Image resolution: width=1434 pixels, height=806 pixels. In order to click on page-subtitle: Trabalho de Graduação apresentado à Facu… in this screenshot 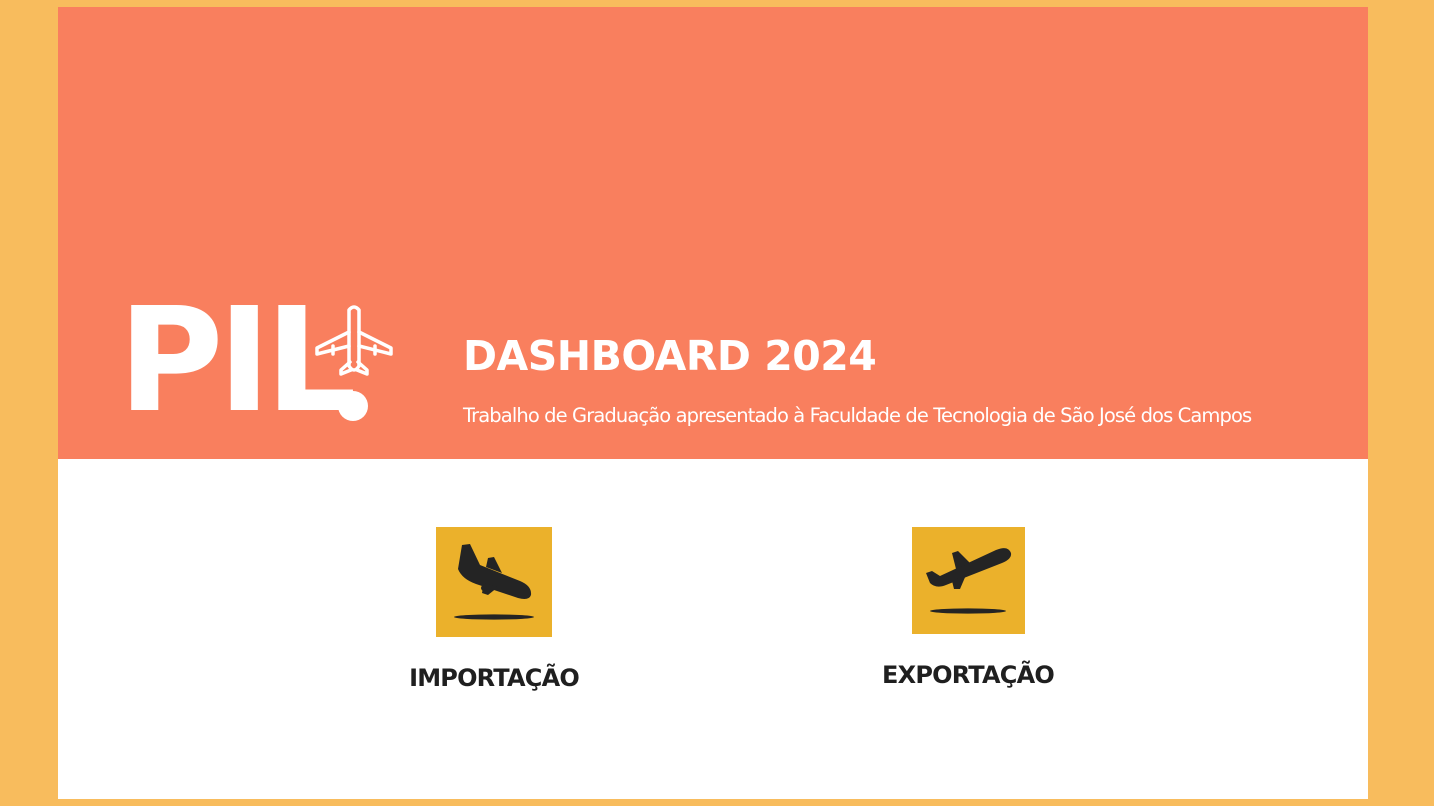, I will do `click(857, 415)`.